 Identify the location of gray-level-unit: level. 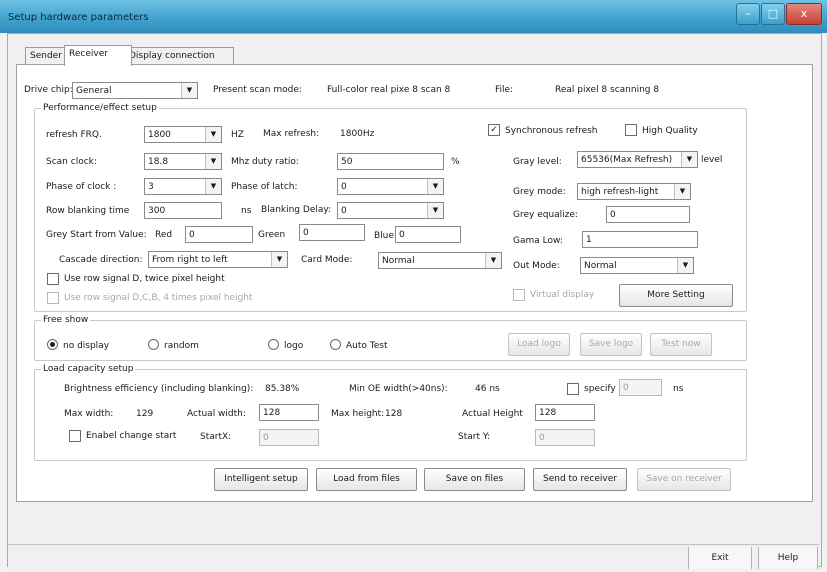
(712, 160).